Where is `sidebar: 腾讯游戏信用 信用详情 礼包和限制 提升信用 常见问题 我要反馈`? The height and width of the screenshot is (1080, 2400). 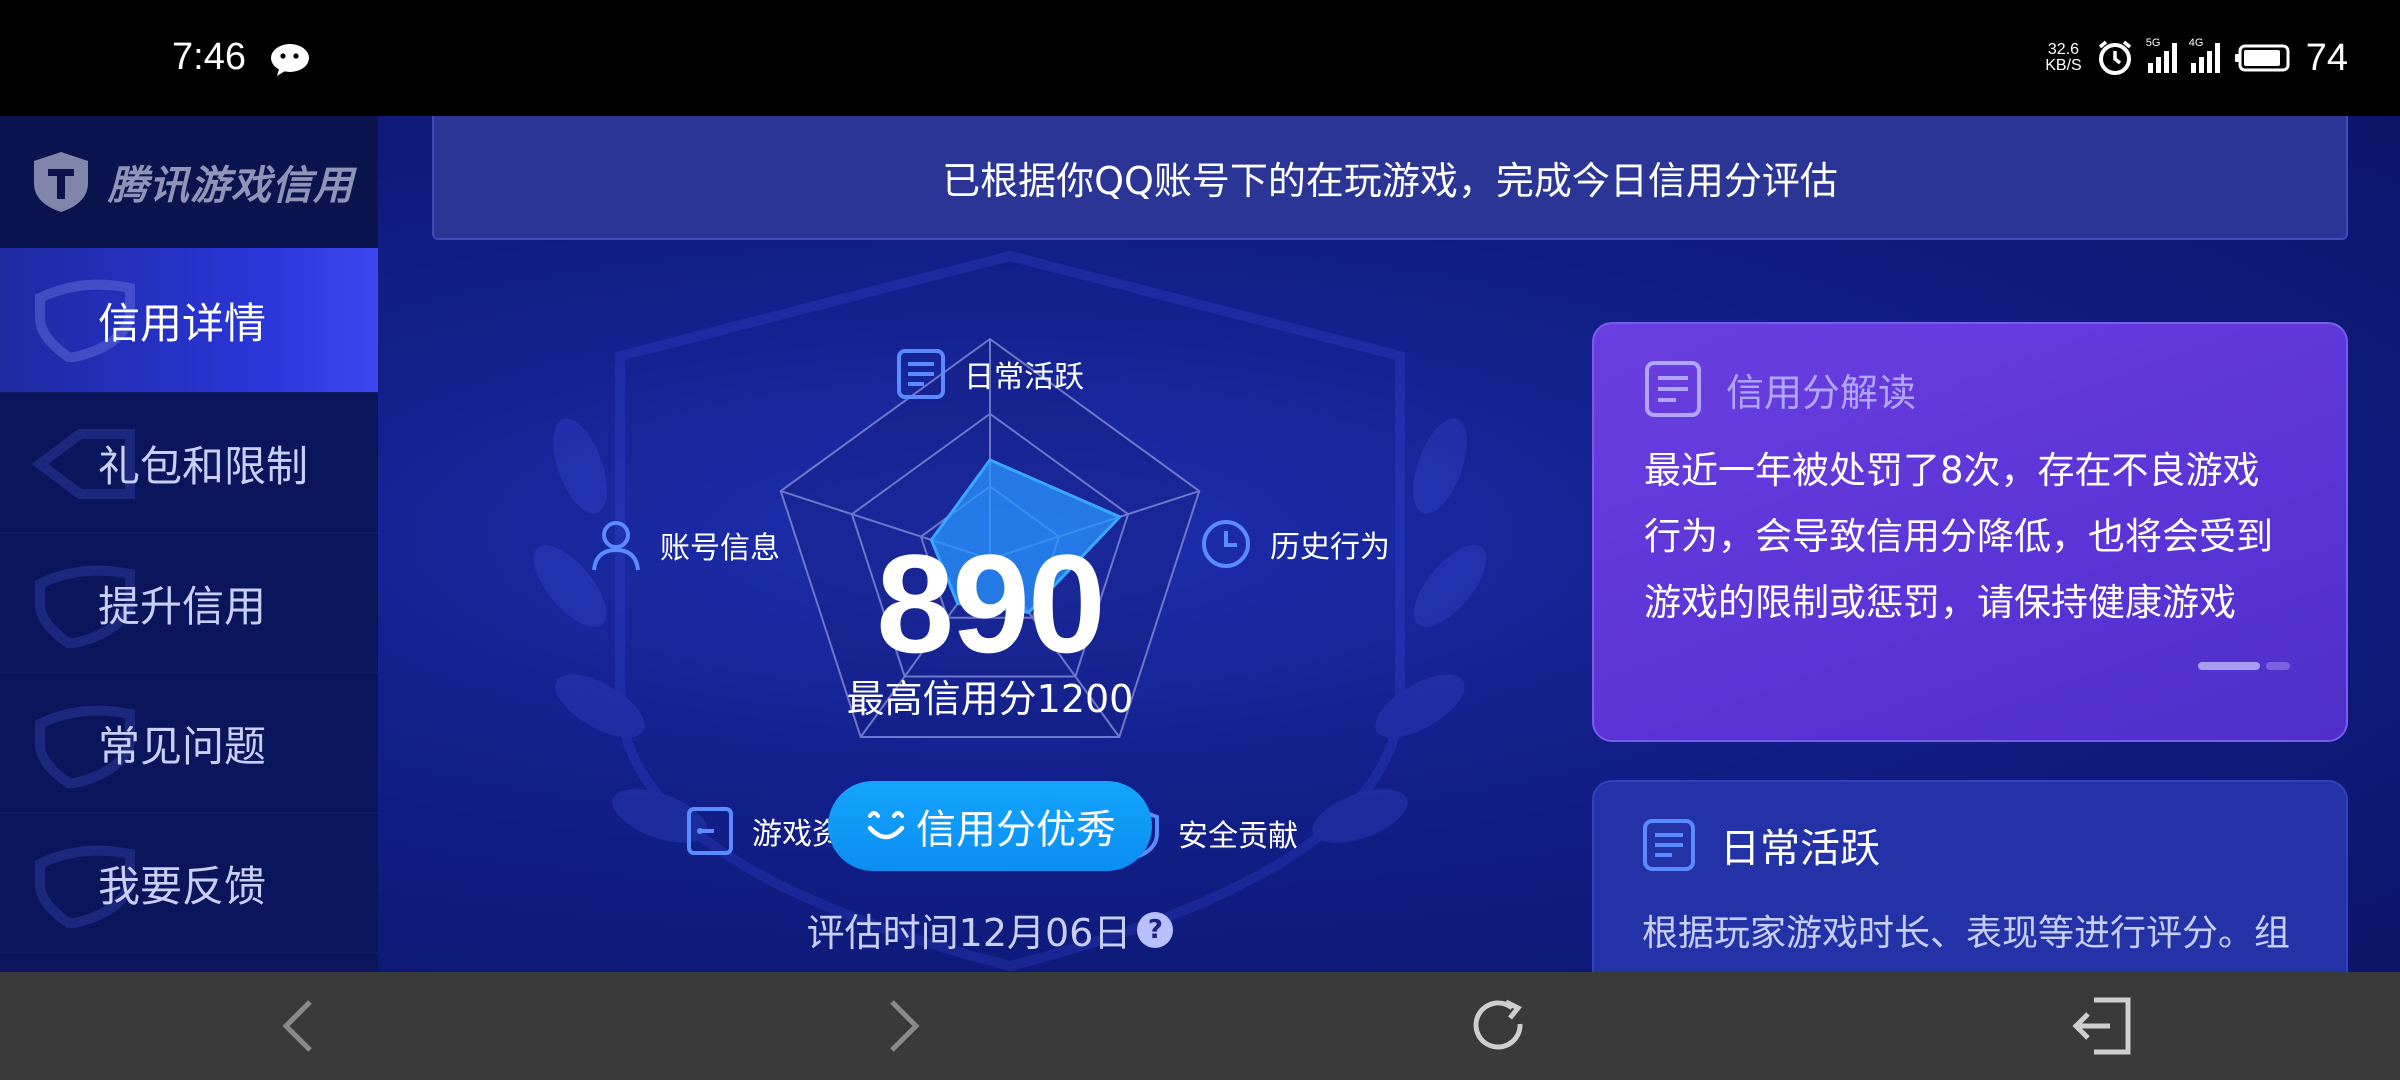
sidebar: 腾讯游戏信用 信用详情 礼包和限制 提升信用 常见问题 我要反馈 is located at coordinates (189, 544).